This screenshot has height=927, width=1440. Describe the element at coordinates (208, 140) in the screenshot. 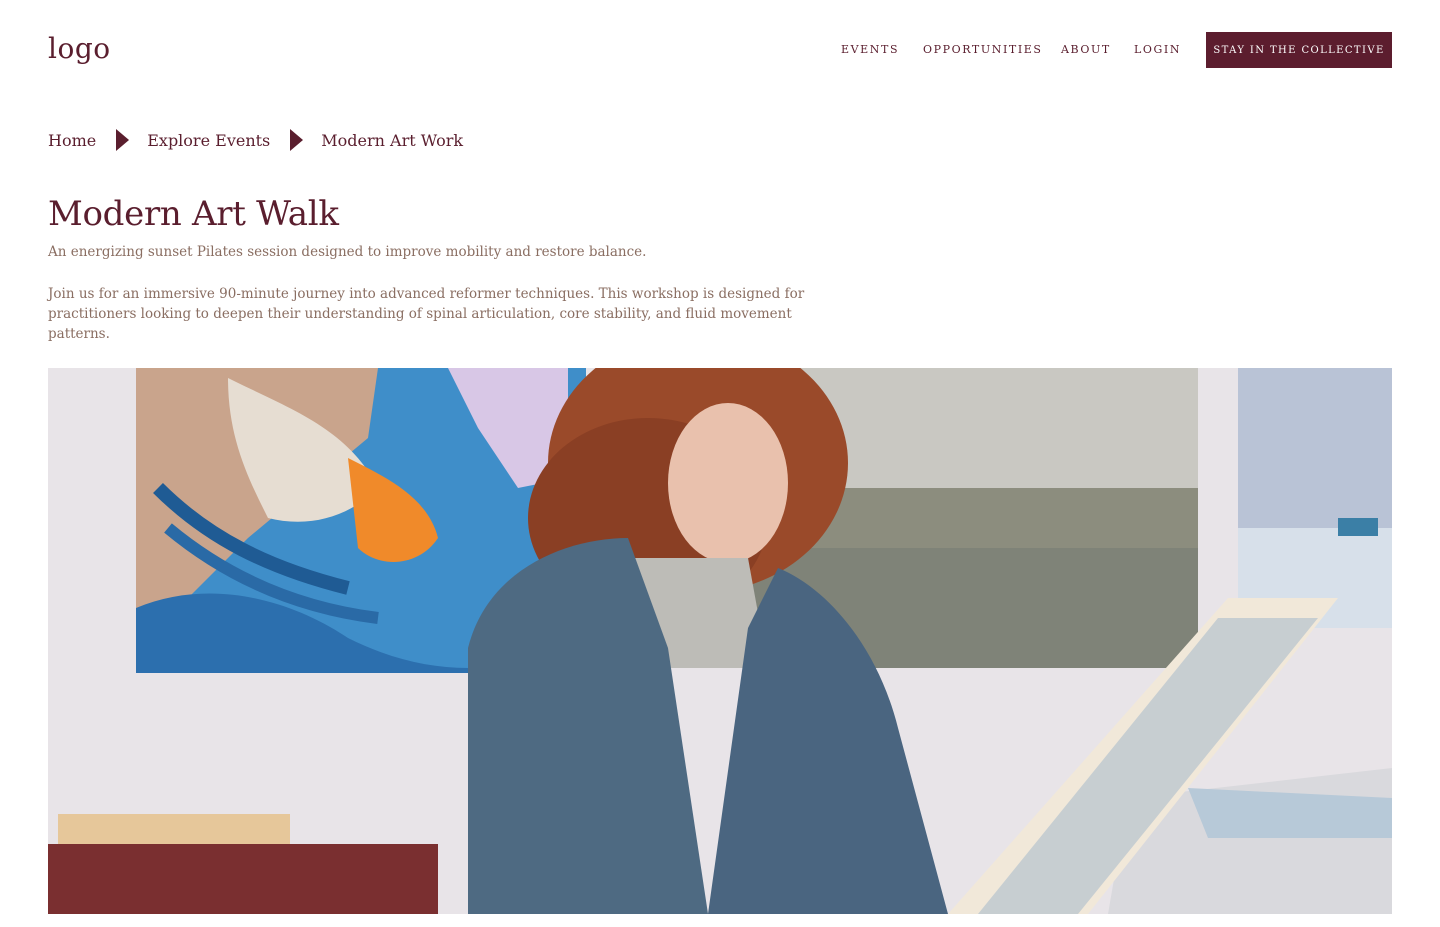

I see `breadcrumb-explore-events: Explore Events` at that location.